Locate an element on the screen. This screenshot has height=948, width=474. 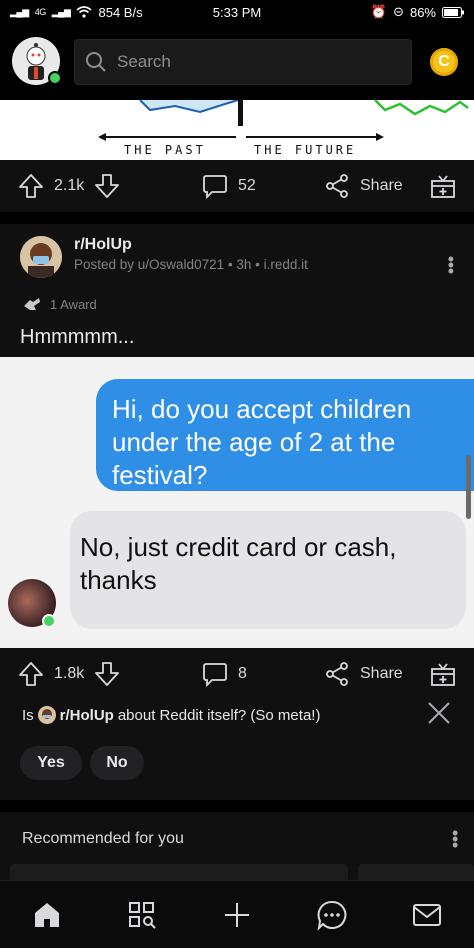
no-button: No is located at coordinates (117, 763).